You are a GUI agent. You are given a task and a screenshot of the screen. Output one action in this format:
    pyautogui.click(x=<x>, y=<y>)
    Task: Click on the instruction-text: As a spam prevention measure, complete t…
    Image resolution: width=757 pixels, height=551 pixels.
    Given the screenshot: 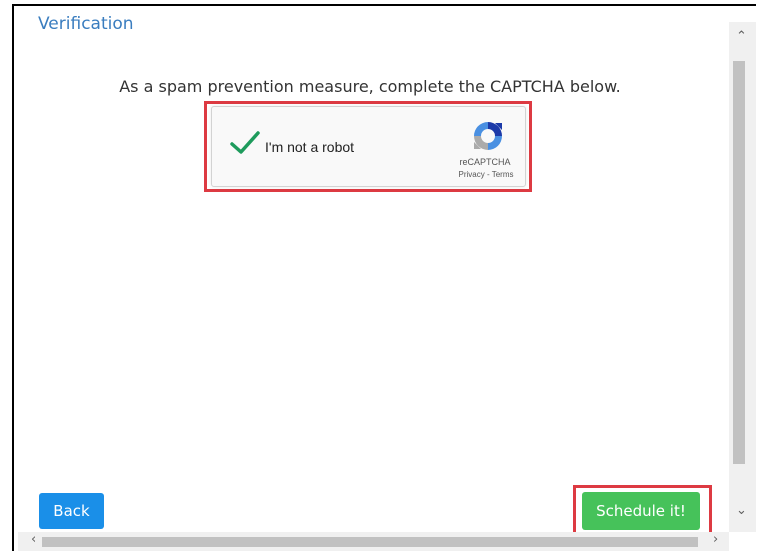 What is the action you would take?
    pyautogui.click(x=370, y=86)
    